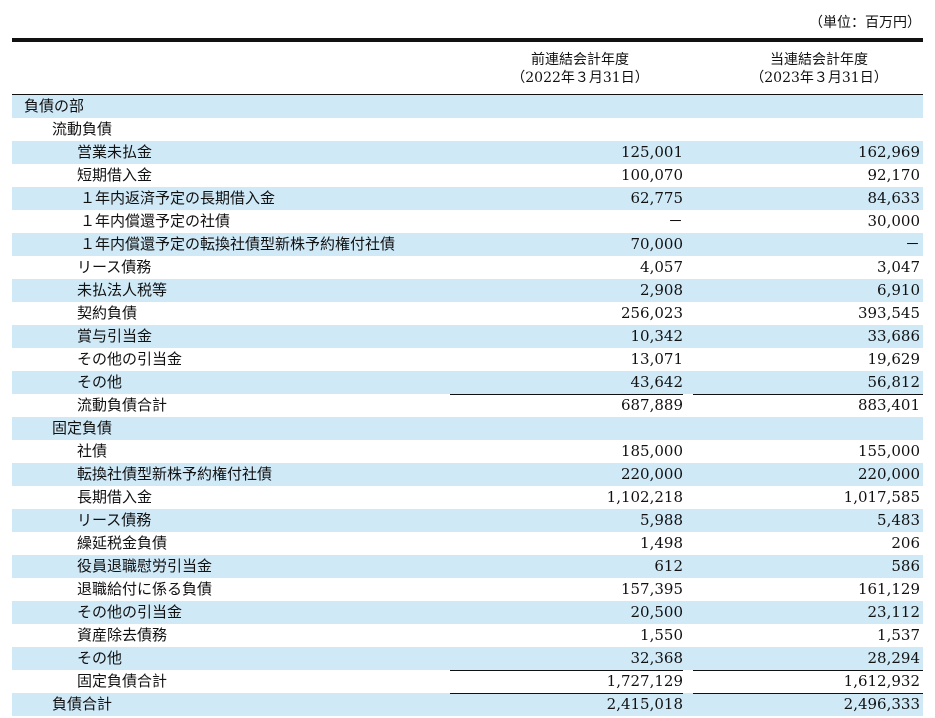 This screenshot has height=718, width=935. What do you see at coordinates (898, 635) in the screenshot?
I see `current-year-value: 1,537` at bounding box center [898, 635].